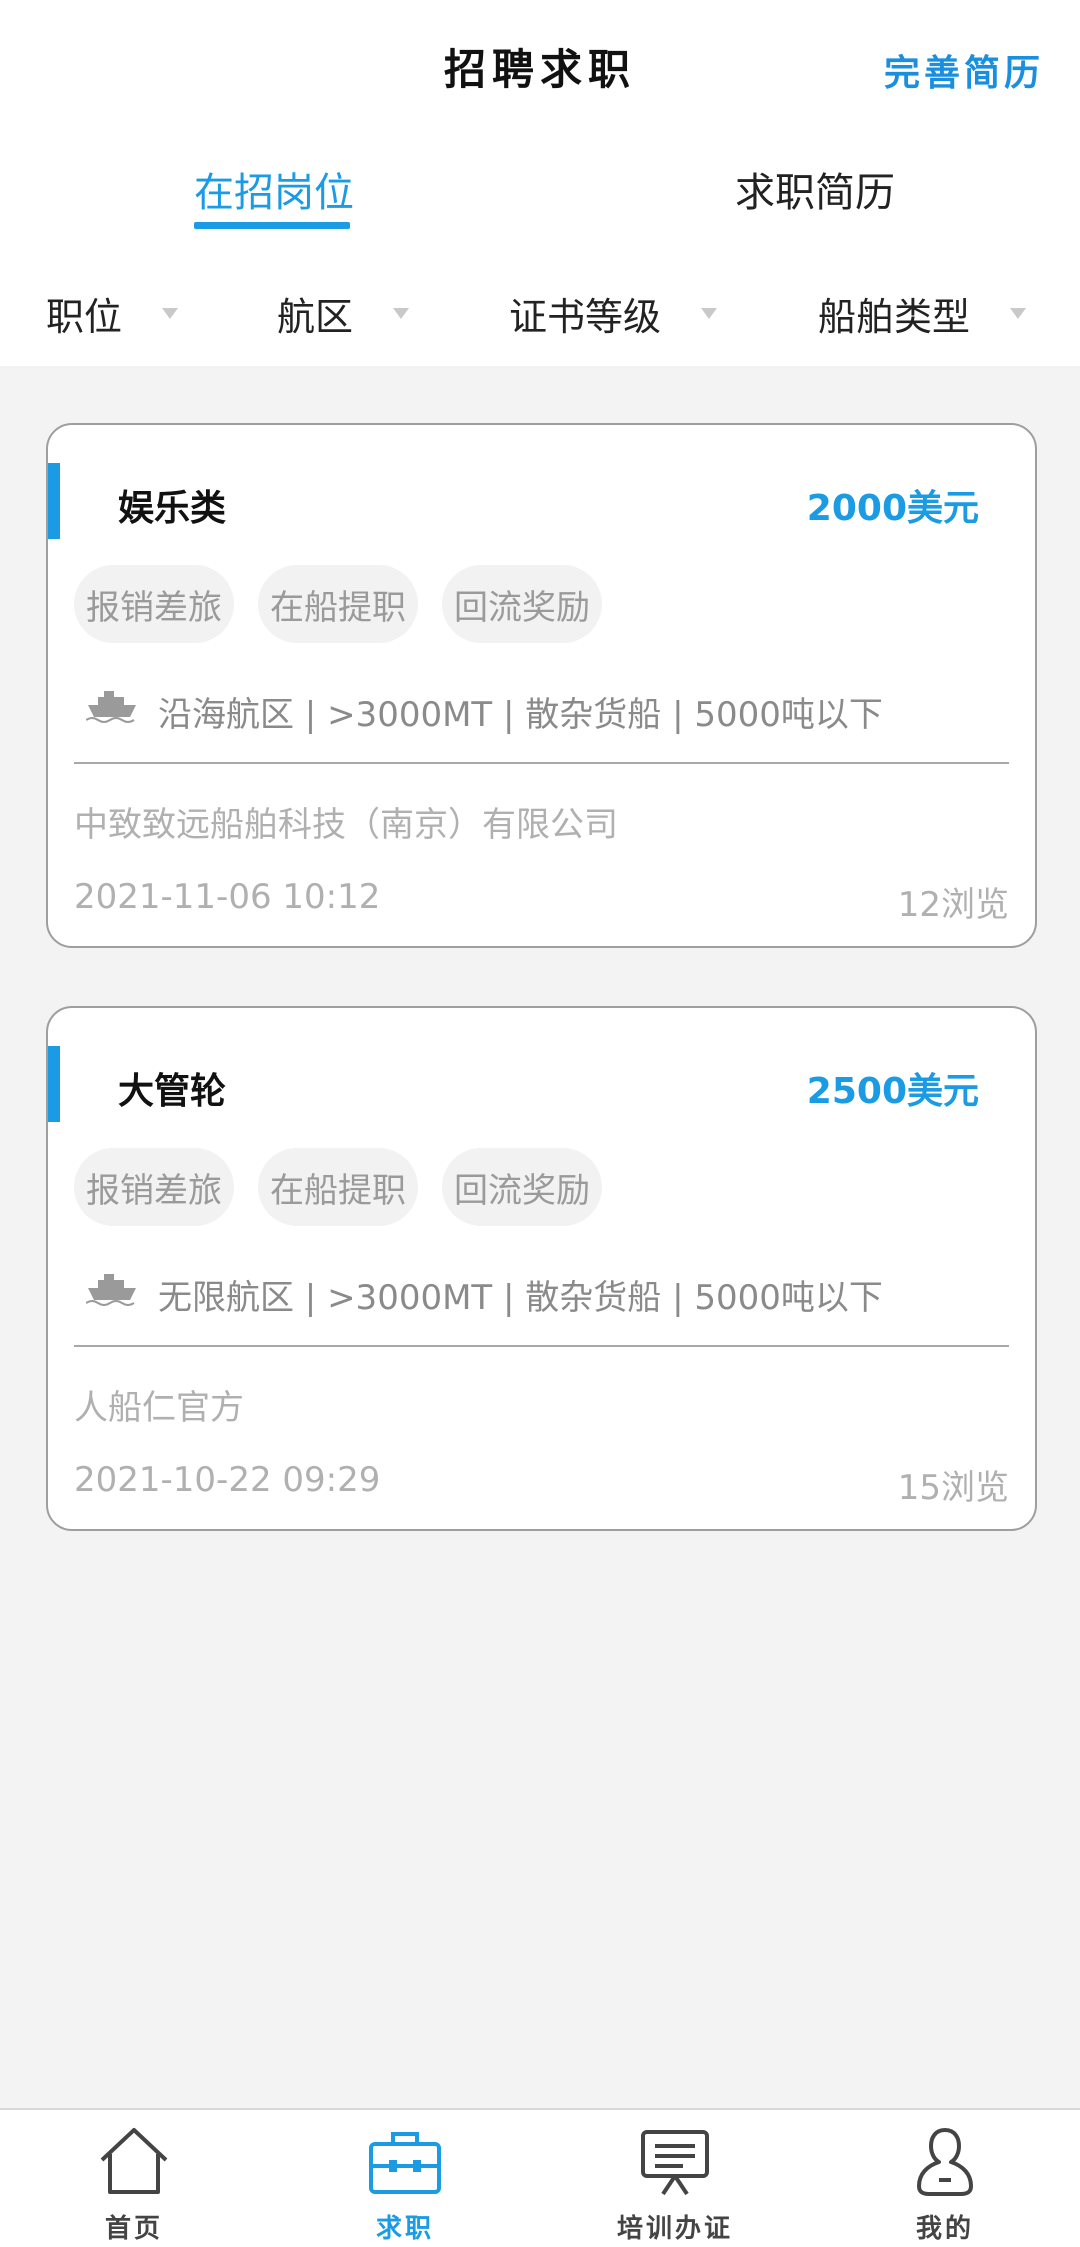 The width and height of the screenshot is (1080, 2247). Describe the element at coordinates (815, 189) in the screenshot. I see `tab-resumes: 求职简历` at that location.